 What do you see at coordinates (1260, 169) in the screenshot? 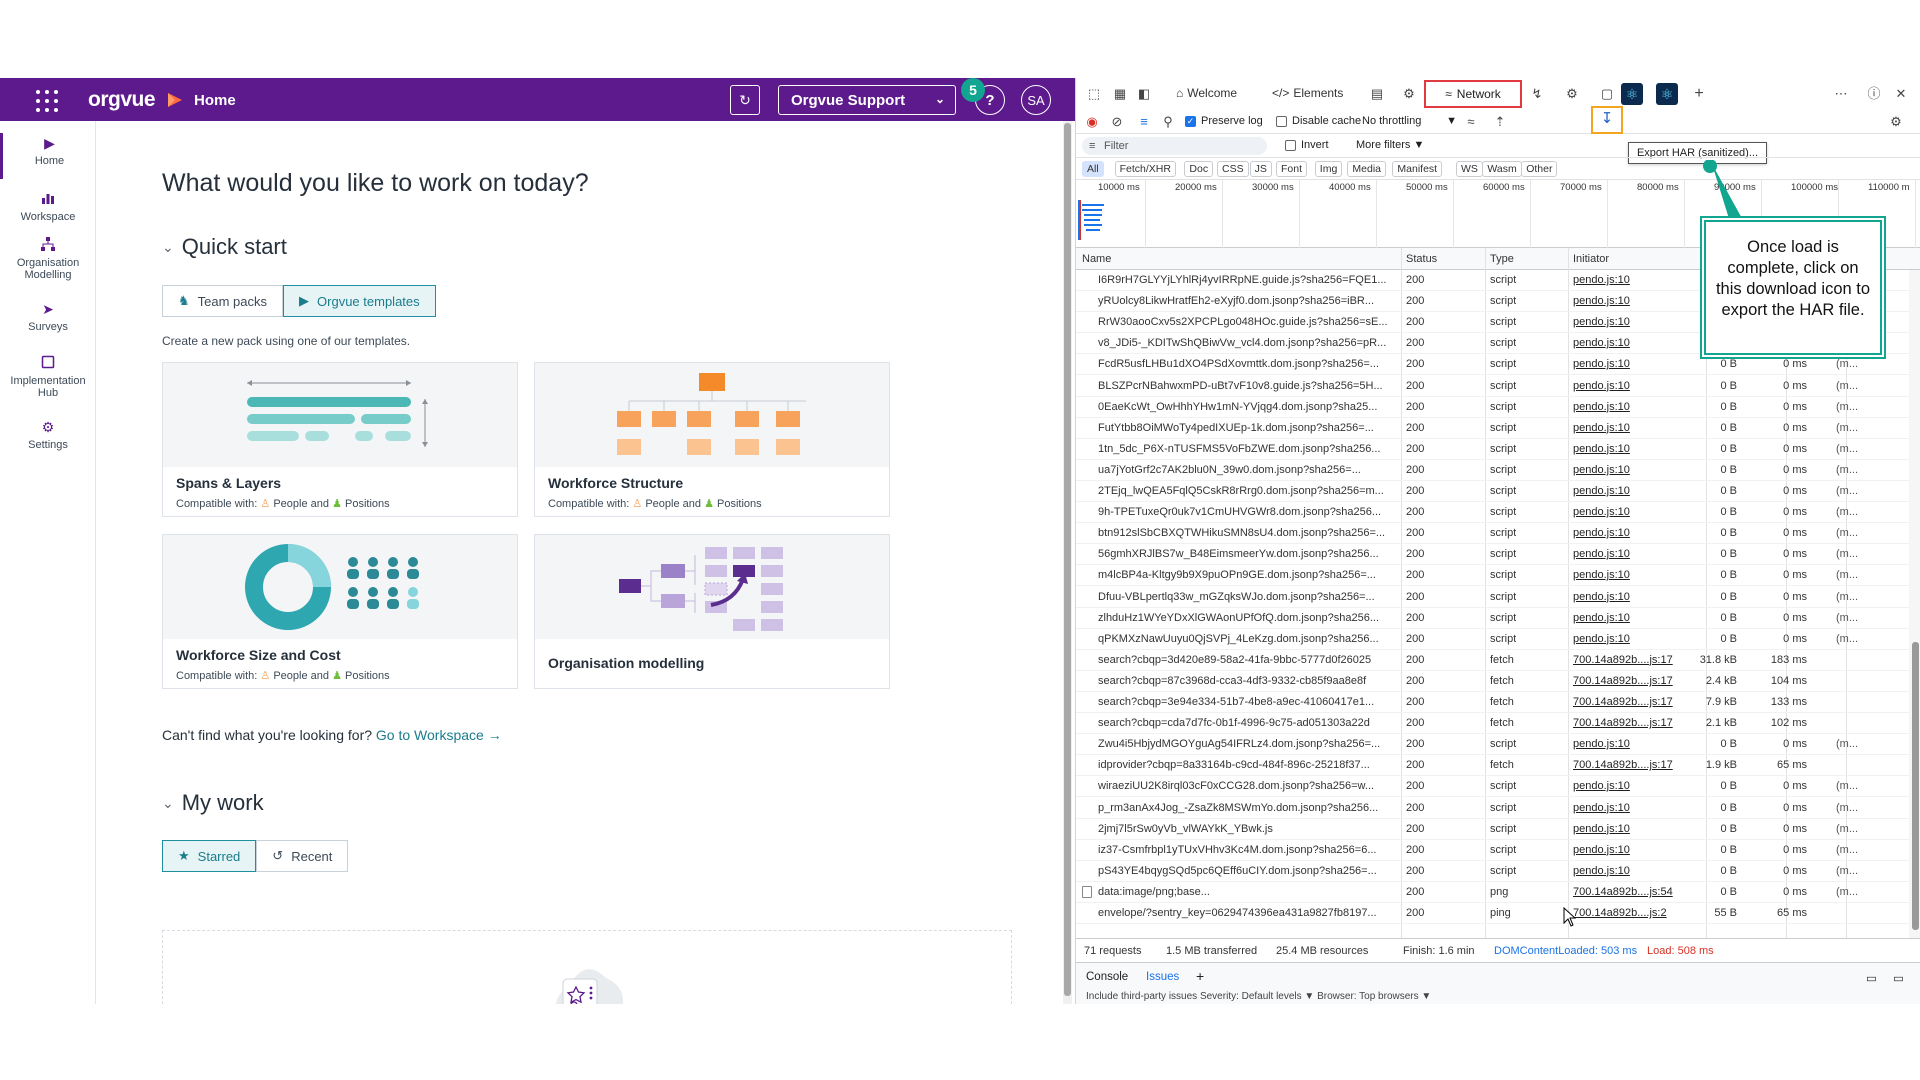
I see `type-filter-js: JS` at bounding box center [1260, 169].